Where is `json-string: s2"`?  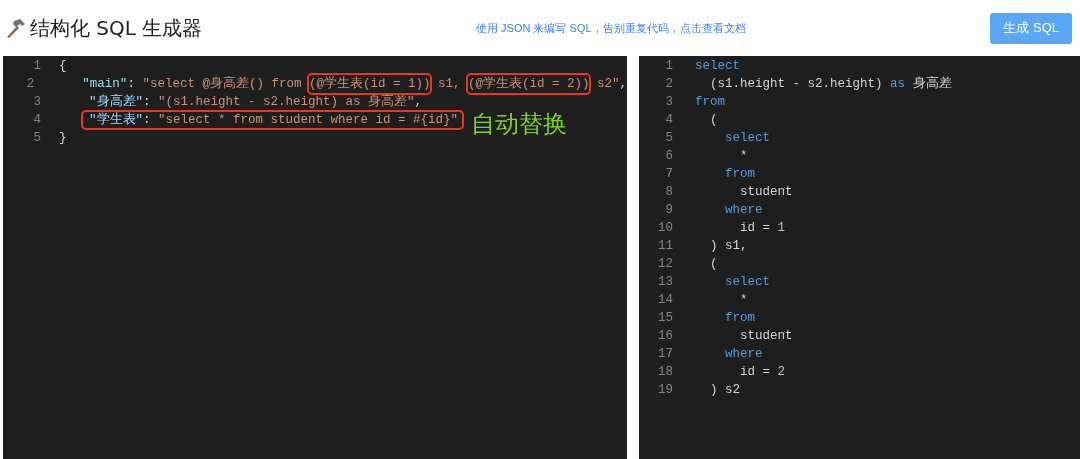 json-string: s2" is located at coordinates (607, 84).